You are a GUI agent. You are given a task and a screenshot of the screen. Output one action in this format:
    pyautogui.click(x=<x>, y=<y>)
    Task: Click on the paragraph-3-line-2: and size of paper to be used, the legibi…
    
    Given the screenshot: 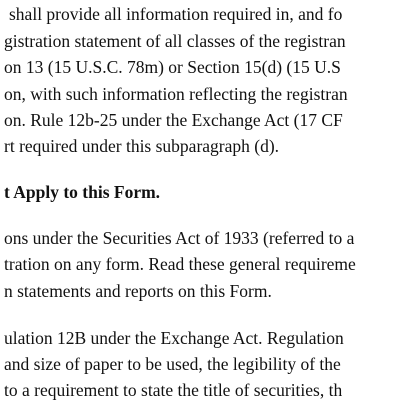 What is the action you would take?
    pyautogui.click(x=172, y=364)
    